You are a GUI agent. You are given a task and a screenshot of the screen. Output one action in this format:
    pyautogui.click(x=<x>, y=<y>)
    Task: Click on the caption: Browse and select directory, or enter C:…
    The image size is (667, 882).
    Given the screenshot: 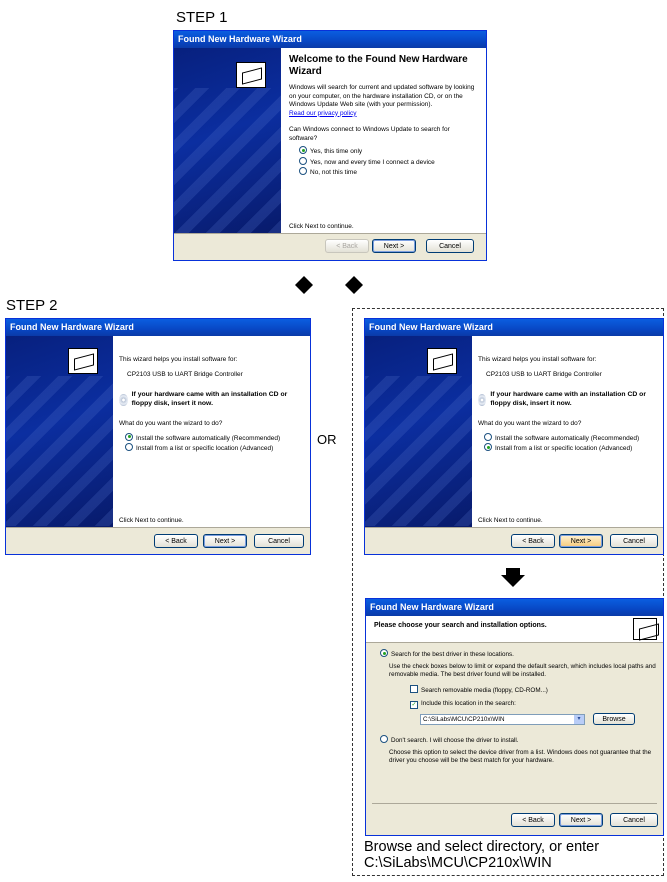 What is the action you would take?
    pyautogui.click(x=481, y=855)
    